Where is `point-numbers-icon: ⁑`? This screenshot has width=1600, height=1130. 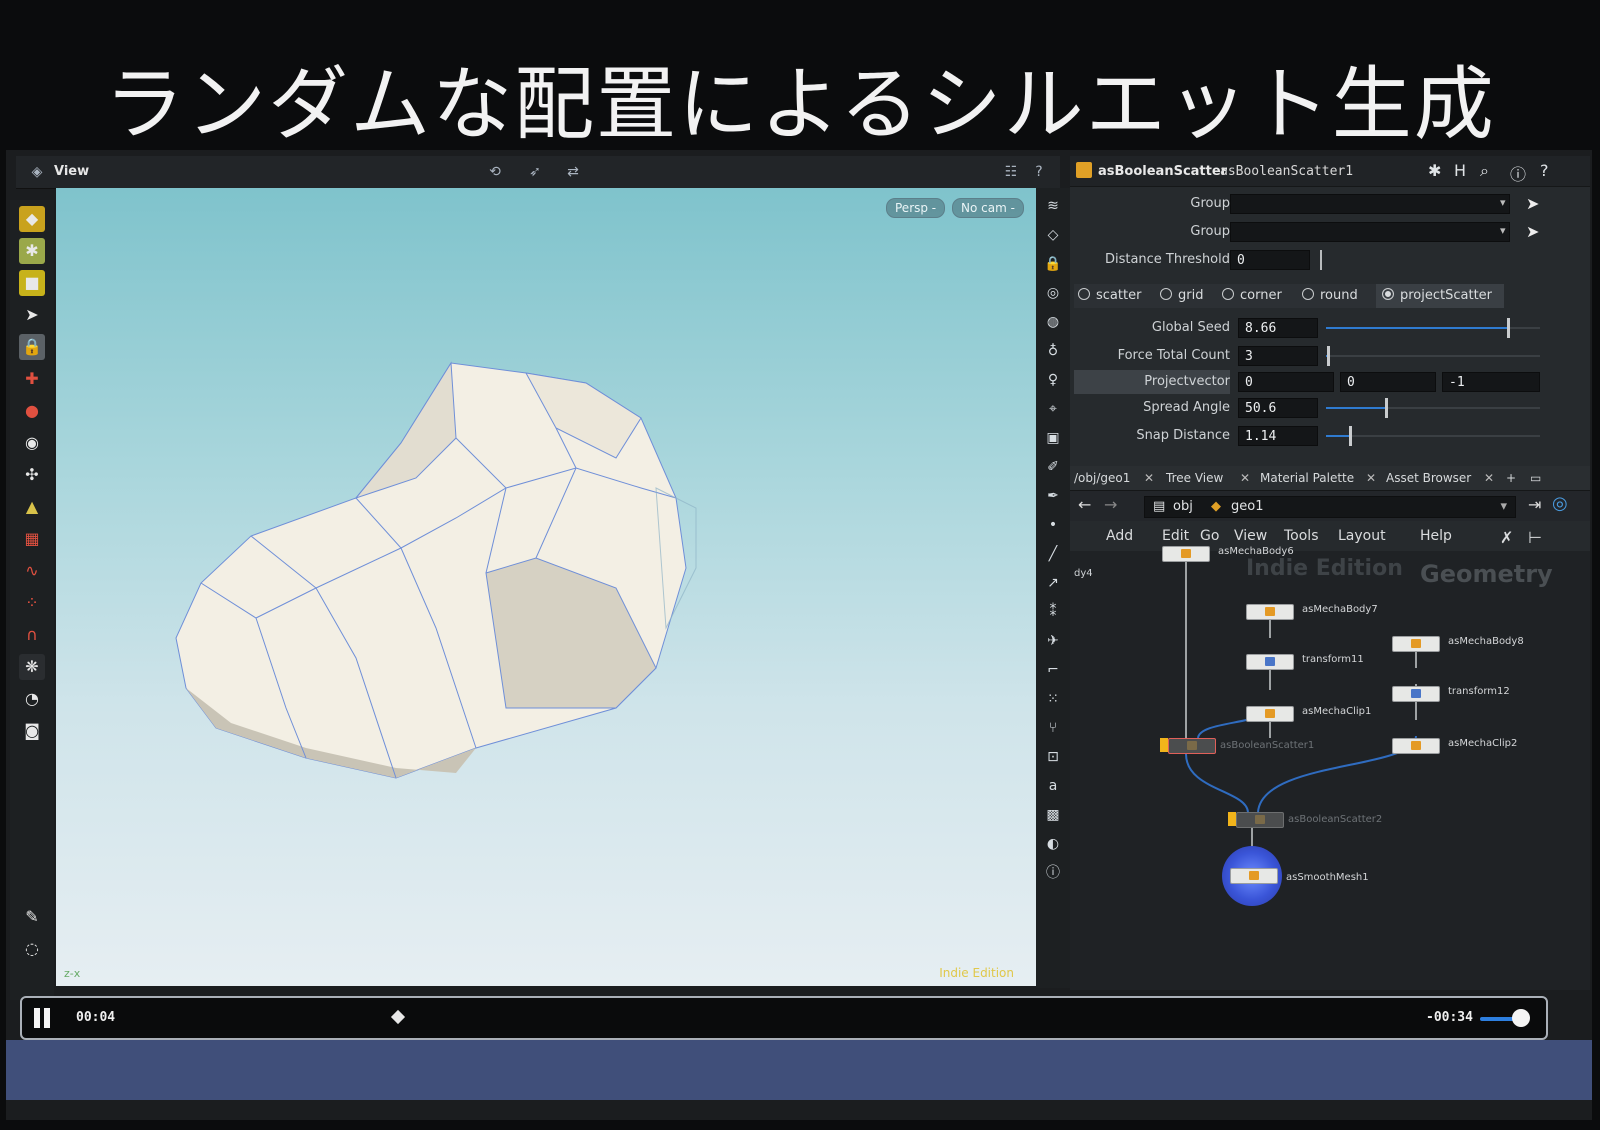
point-numbers-icon: ⁑ is located at coordinates (1053, 612).